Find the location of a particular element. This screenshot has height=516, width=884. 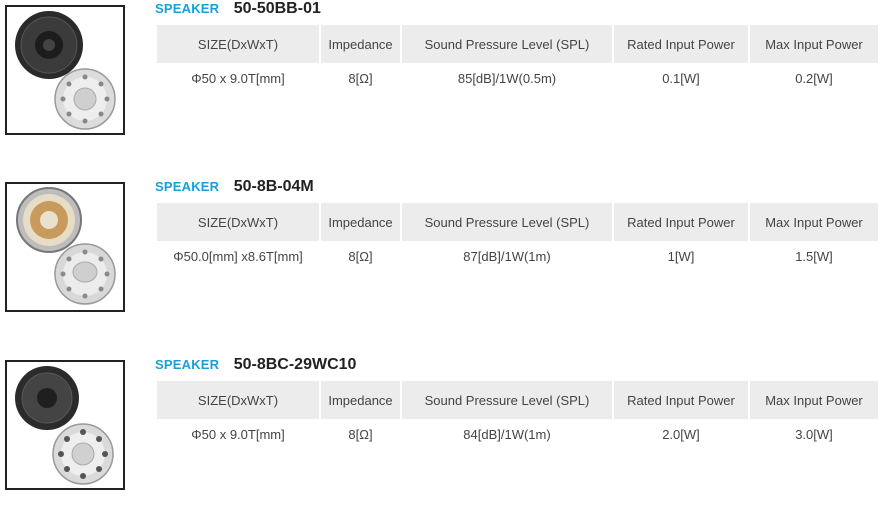

product-heading: SPEAKER 50-8B-04M is located at coordinates (234, 189).